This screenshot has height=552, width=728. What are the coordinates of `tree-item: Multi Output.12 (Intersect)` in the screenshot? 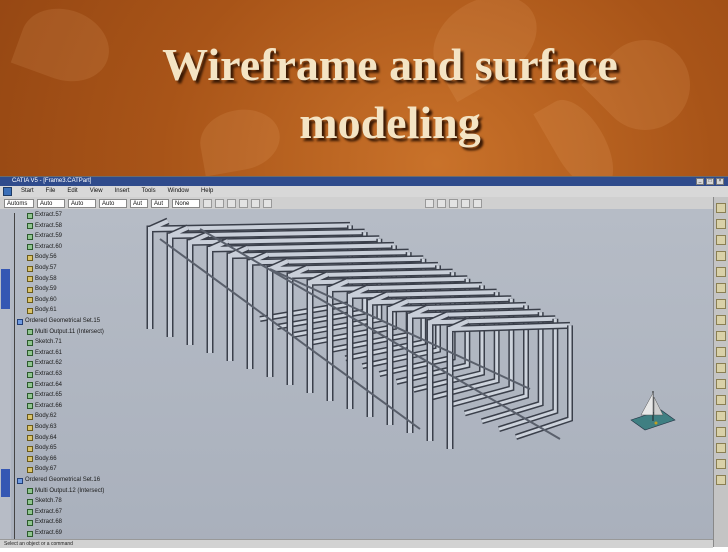 It's located at (65, 491).